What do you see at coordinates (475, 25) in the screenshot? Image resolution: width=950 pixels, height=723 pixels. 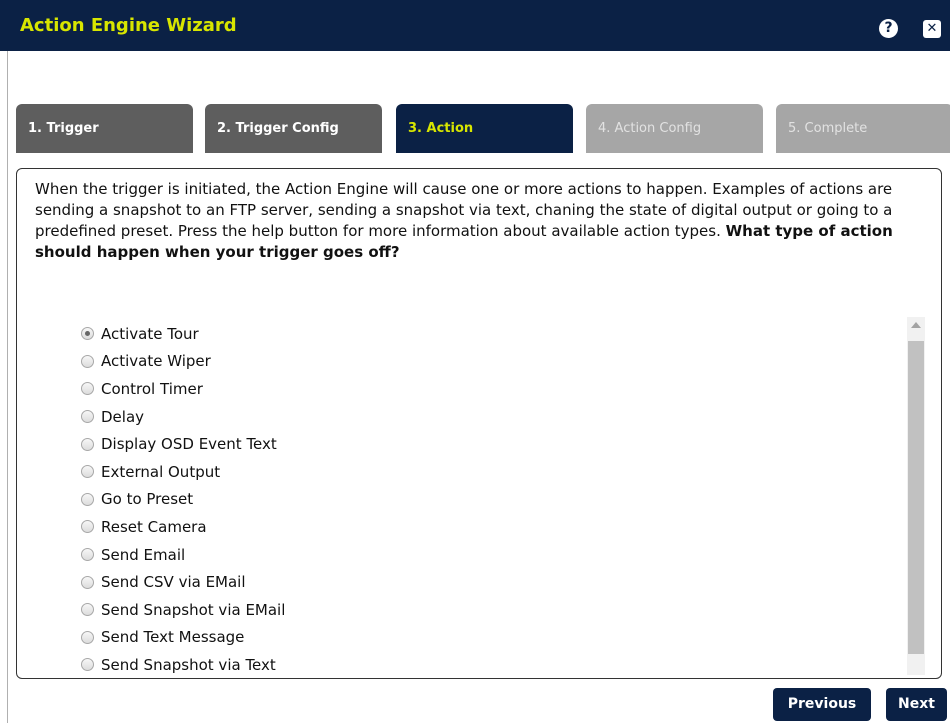 I see `wizard-header: Action Engine Wizard ? ✕` at bounding box center [475, 25].